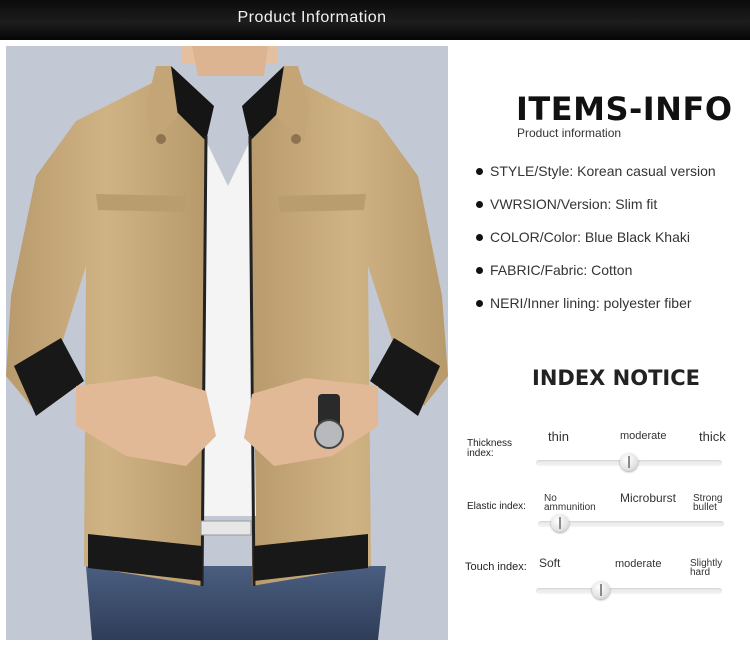 Image resolution: width=750 pixels, height=667 pixels. Describe the element at coordinates (569, 133) in the screenshot. I see `items-info-subtitle: Product information` at that location.